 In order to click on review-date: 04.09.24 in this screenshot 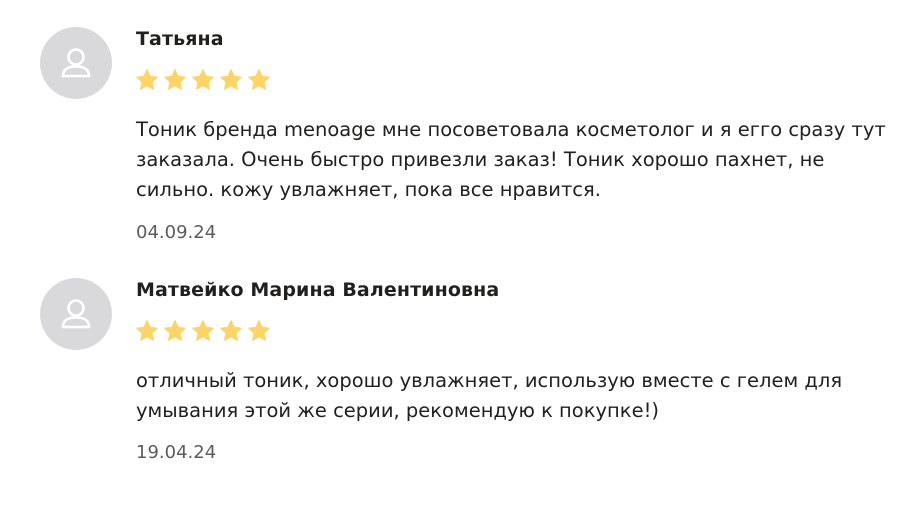, I will do `click(176, 232)`.